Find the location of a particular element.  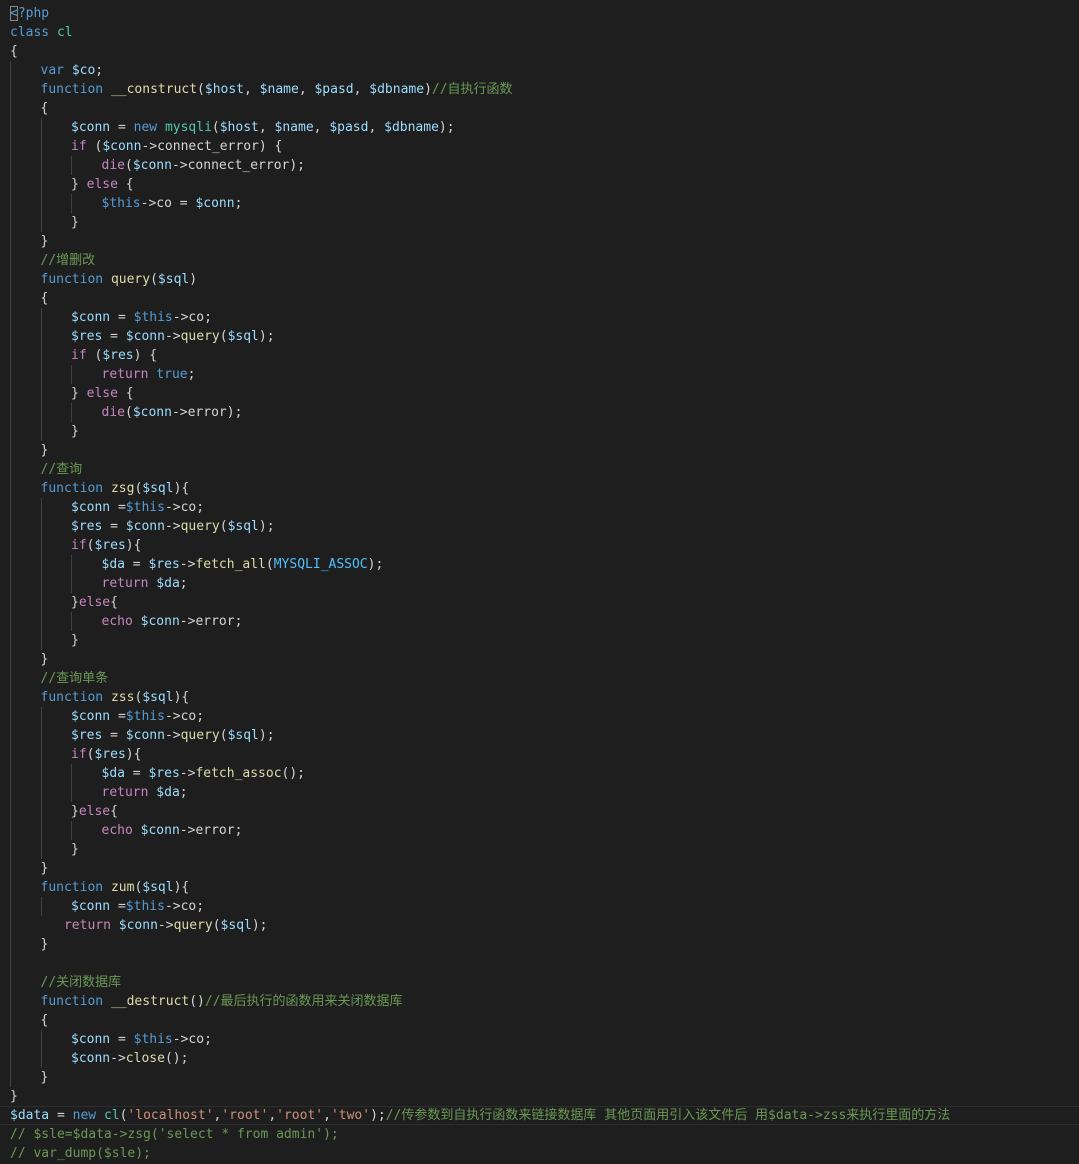

code-line: function zsg($sql){ is located at coordinates (539, 488).